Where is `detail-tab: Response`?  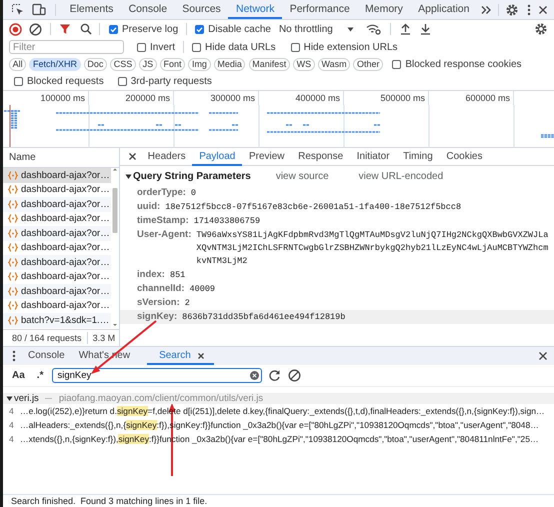 detail-tab: Response is located at coordinates (320, 157).